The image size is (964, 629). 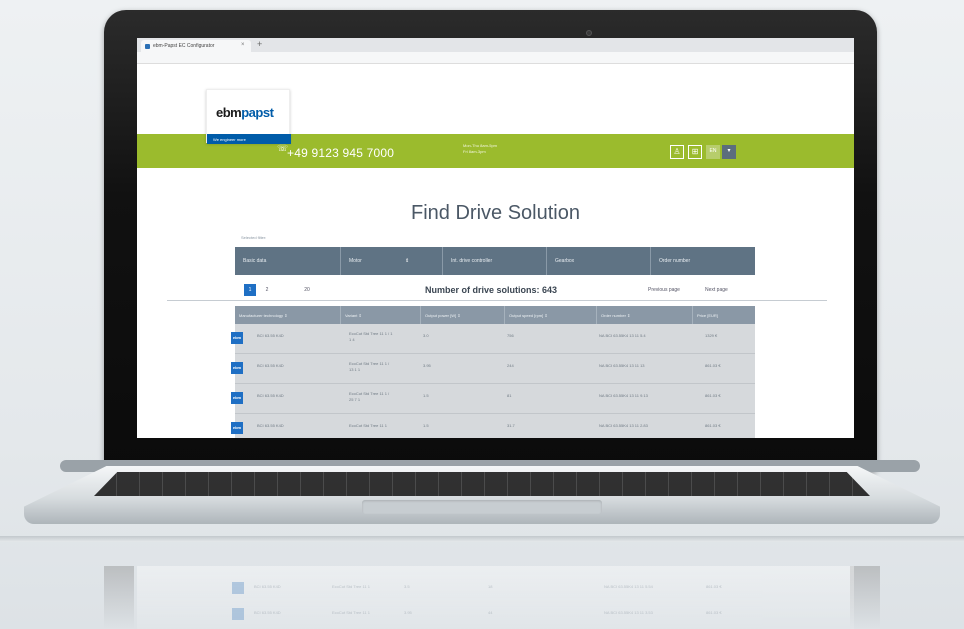 I want to click on cell-variant: EcoCut Std Tree 11 1 / 25 7 1, so click(x=369, y=396).